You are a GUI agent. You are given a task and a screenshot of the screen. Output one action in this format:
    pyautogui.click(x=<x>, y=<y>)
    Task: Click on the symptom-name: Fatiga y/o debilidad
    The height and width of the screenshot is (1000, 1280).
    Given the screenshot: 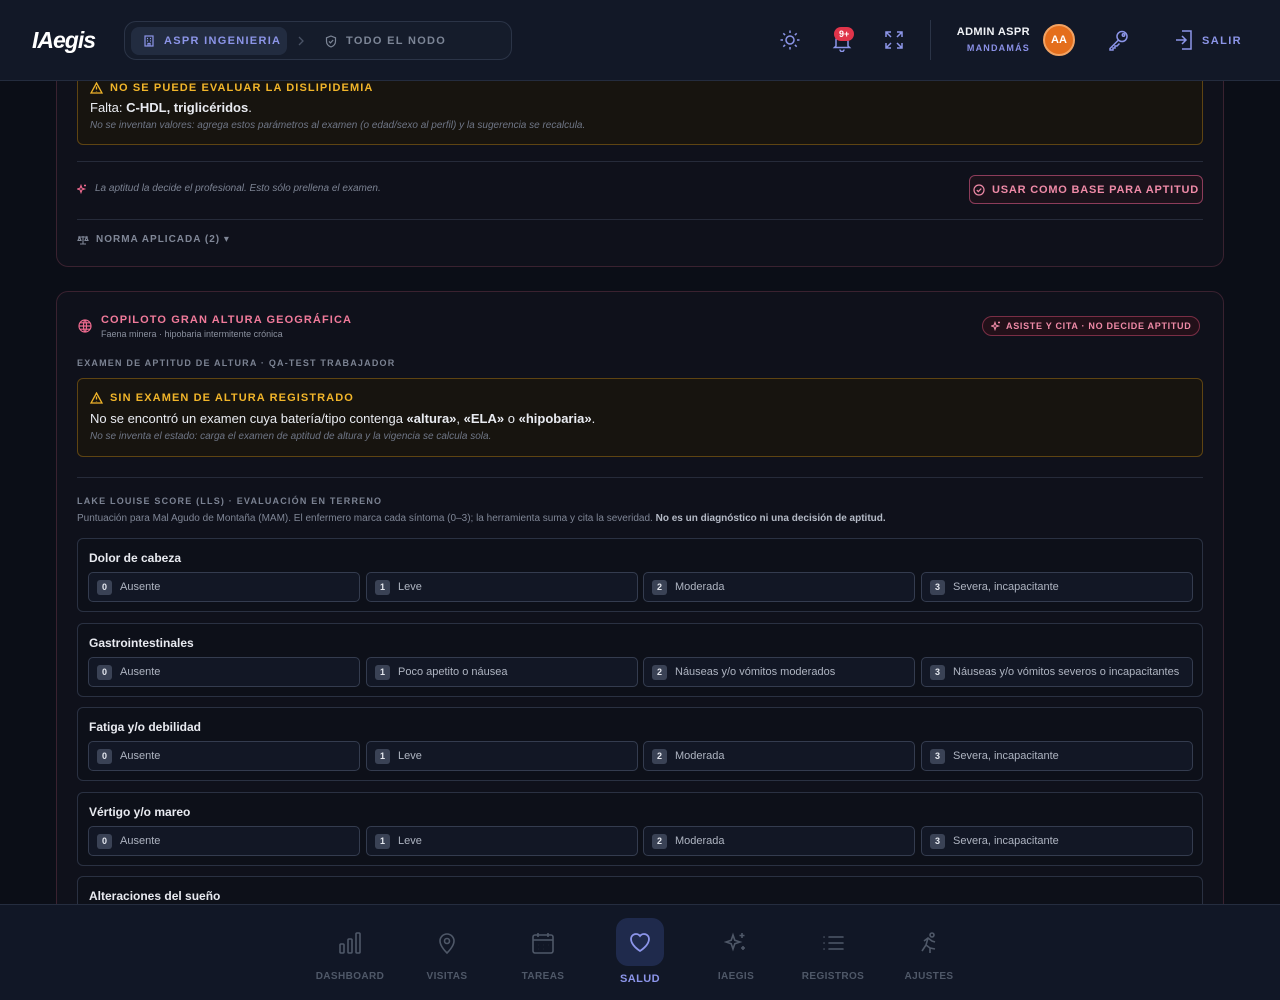 What is the action you would take?
    pyautogui.click(x=145, y=727)
    